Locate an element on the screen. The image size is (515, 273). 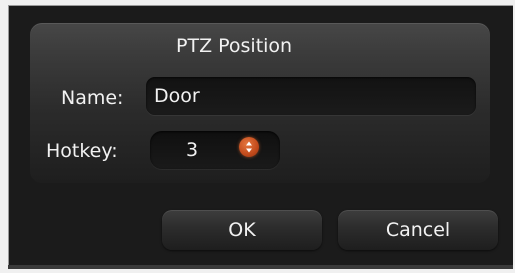
name-field-value: Door is located at coordinates (177, 96).